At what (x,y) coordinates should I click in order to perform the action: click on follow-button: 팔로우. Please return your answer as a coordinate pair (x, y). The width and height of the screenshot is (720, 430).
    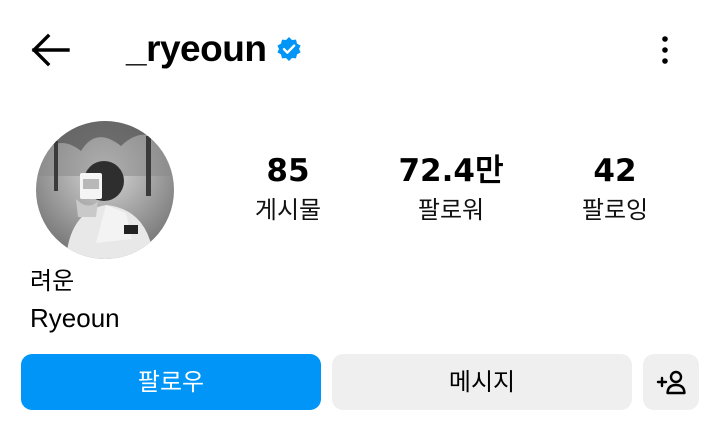
    Looking at the image, I should click on (171, 382).